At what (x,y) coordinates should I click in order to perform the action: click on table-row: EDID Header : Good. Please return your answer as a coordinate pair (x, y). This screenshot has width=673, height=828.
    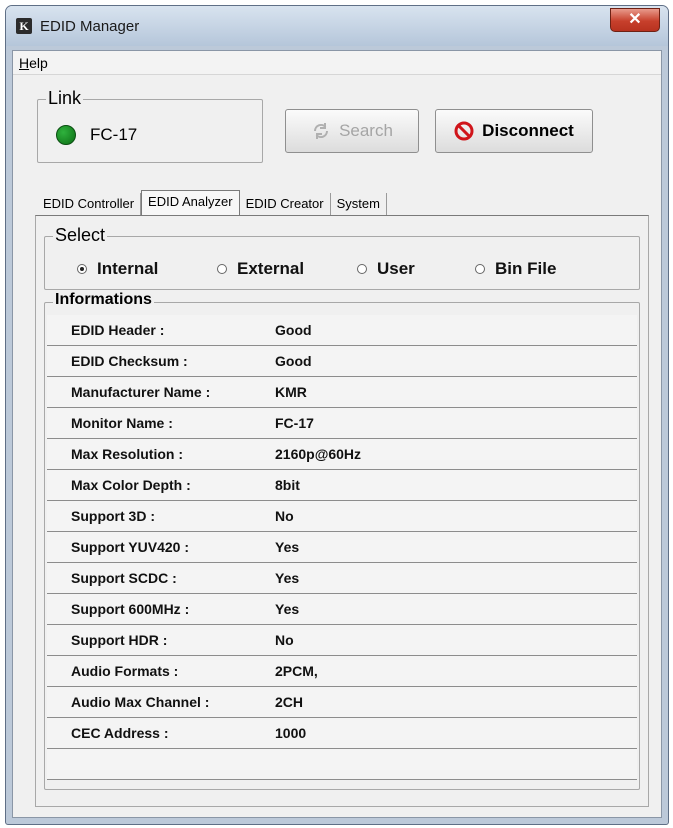
    Looking at the image, I should click on (342, 330).